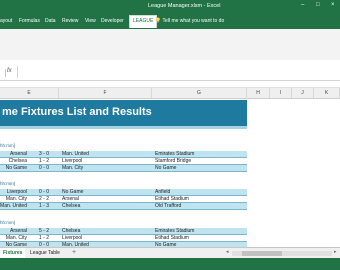 Image resolution: width=340 pixels, height=270 pixels. I want to click on window-title: League Manager.xlsm - Excel, so click(184, 6).